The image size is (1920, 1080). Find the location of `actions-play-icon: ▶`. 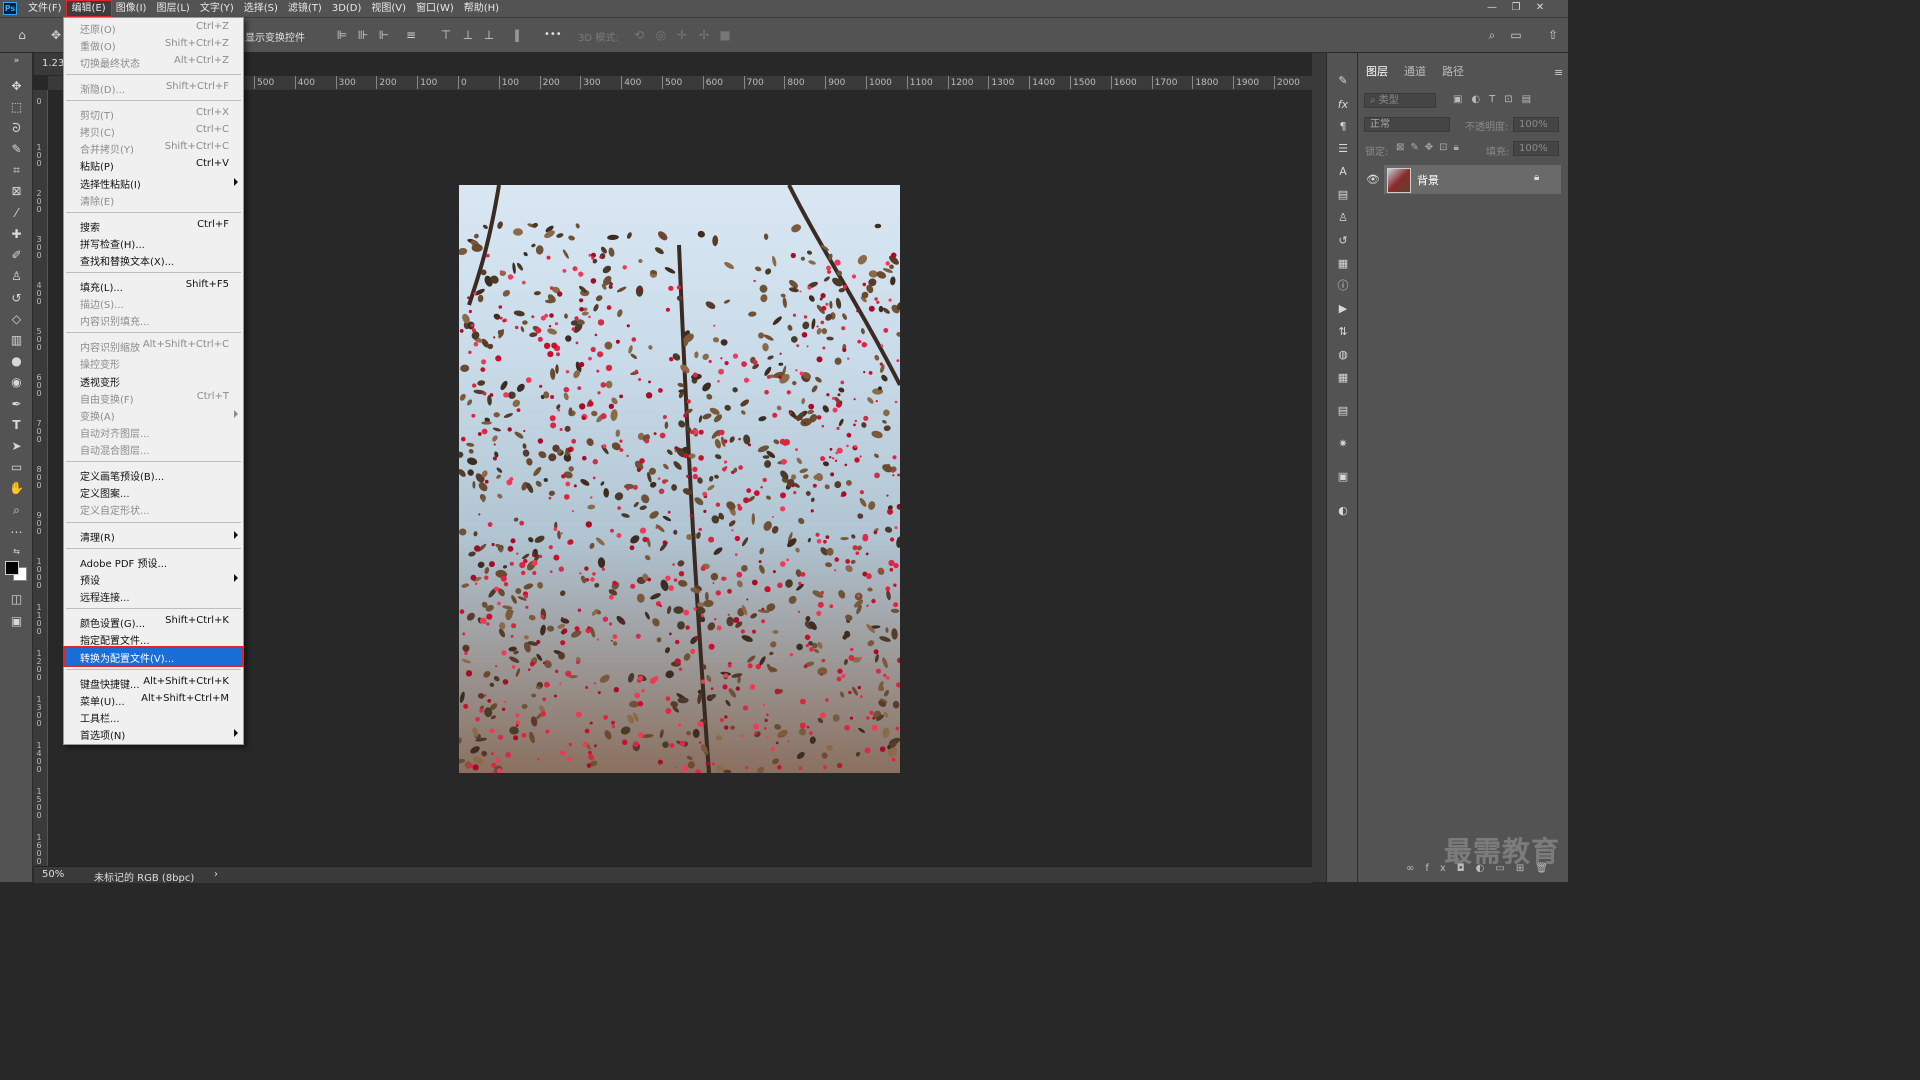

actions-play-icon: ▶ is located at coordinates (1343, 309).